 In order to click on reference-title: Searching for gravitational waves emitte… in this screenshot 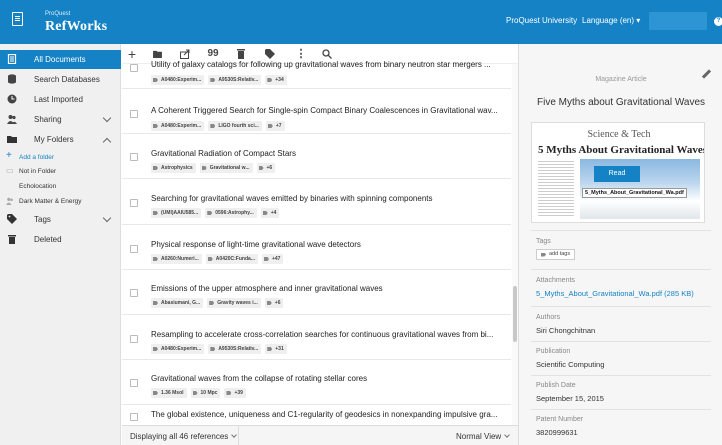, I will do `click(329, 198)`.